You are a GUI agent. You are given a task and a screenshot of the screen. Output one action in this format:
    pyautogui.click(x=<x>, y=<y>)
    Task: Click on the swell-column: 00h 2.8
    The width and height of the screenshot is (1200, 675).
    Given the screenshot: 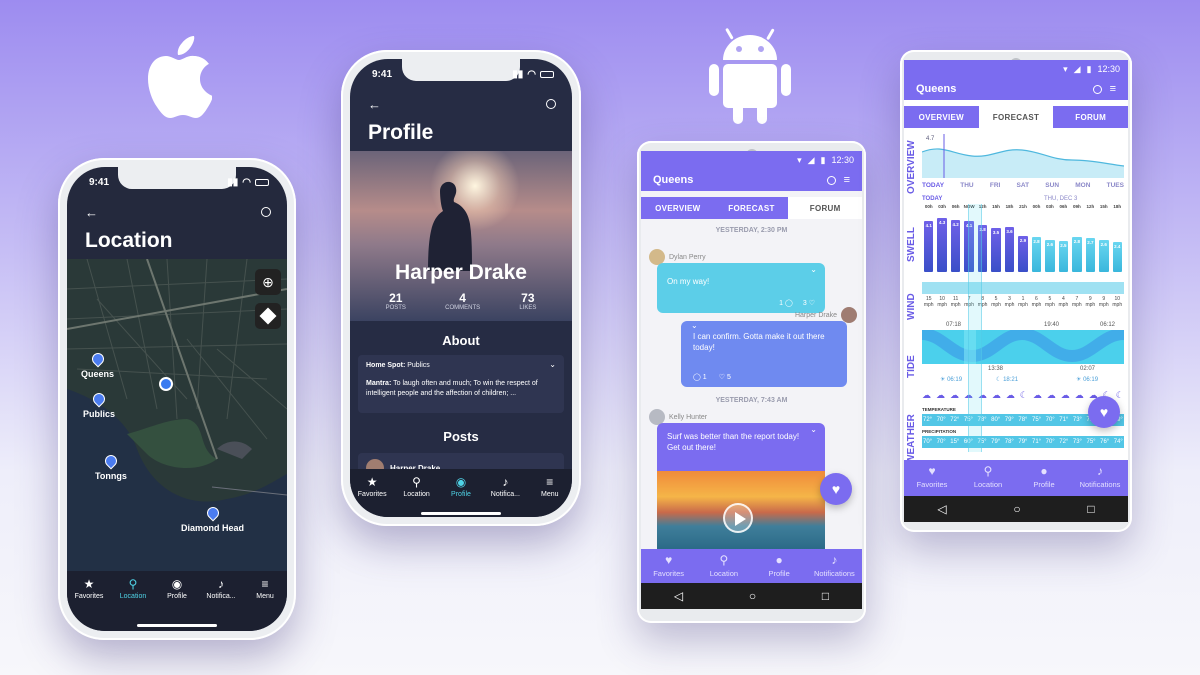 What is the action you would take?
    pyautogui.click(x=1036, y=241)
    